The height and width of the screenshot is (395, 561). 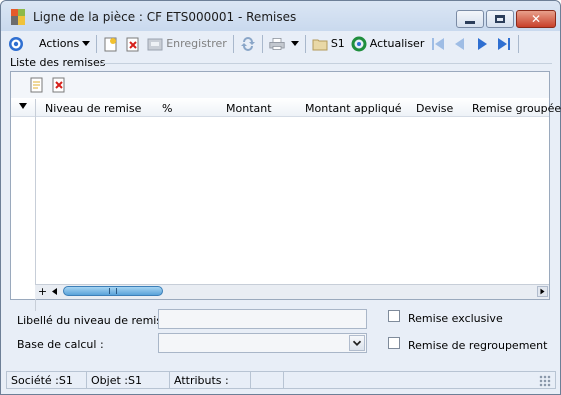 I want to click on printer-icon, so click(x=277, y=43).